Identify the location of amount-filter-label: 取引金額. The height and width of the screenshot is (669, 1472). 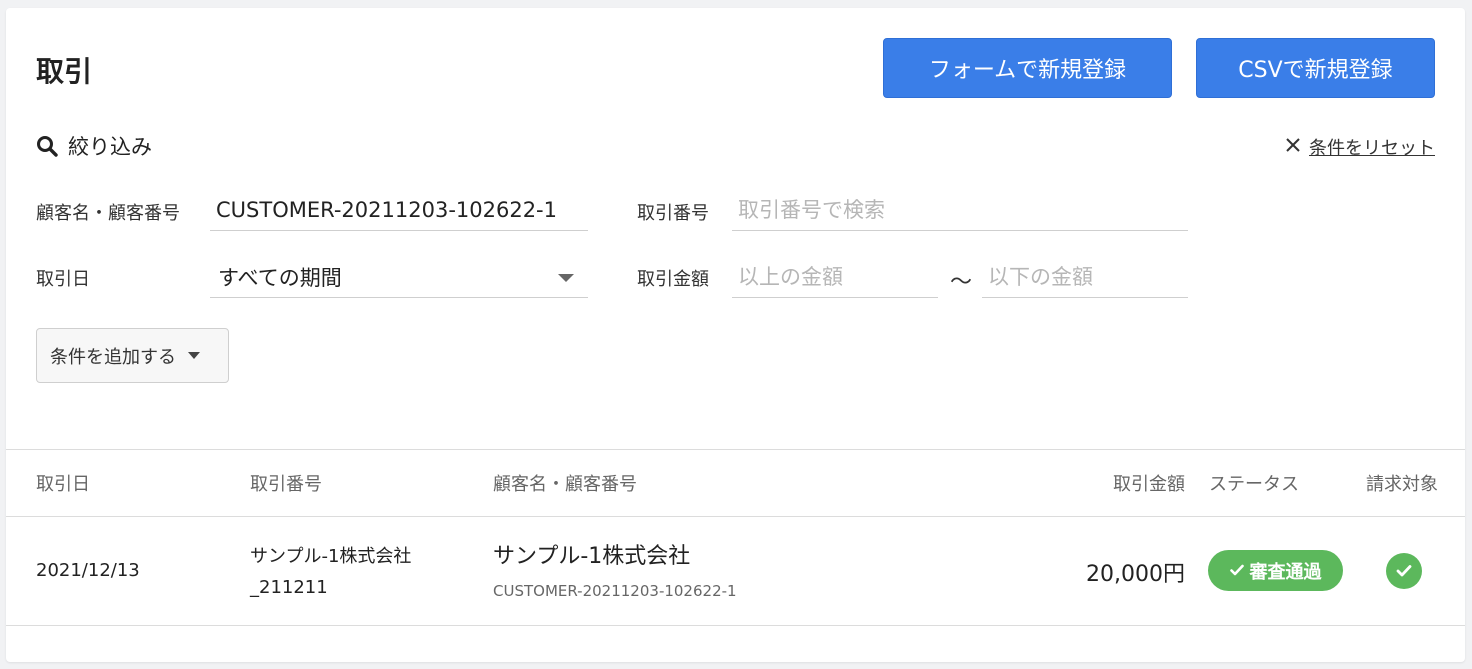
(673, 279).